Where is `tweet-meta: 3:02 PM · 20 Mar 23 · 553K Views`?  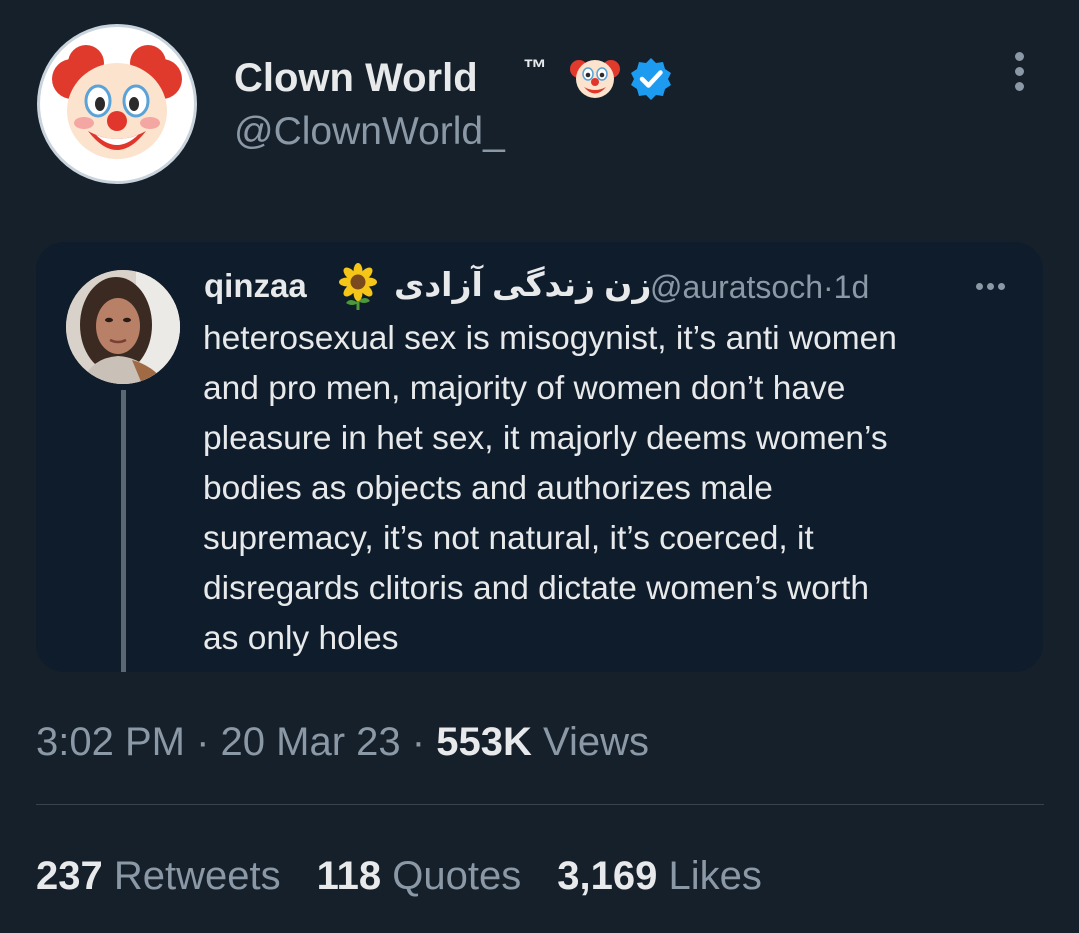
tweet-meta: 3:02 PM · 20 Mar 23 · 553K Views is located at coordinates (342, 742).